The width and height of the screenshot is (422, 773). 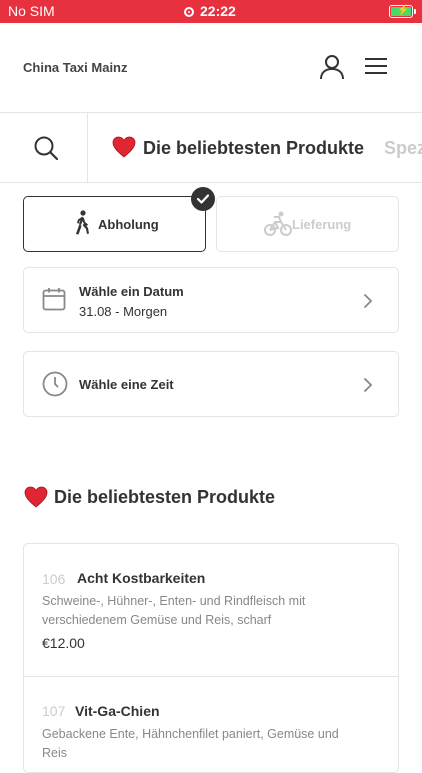 What do you see at coordinates (332, 67) in the screenshot?
I see `user-icon` at bounding box center [332, 67].